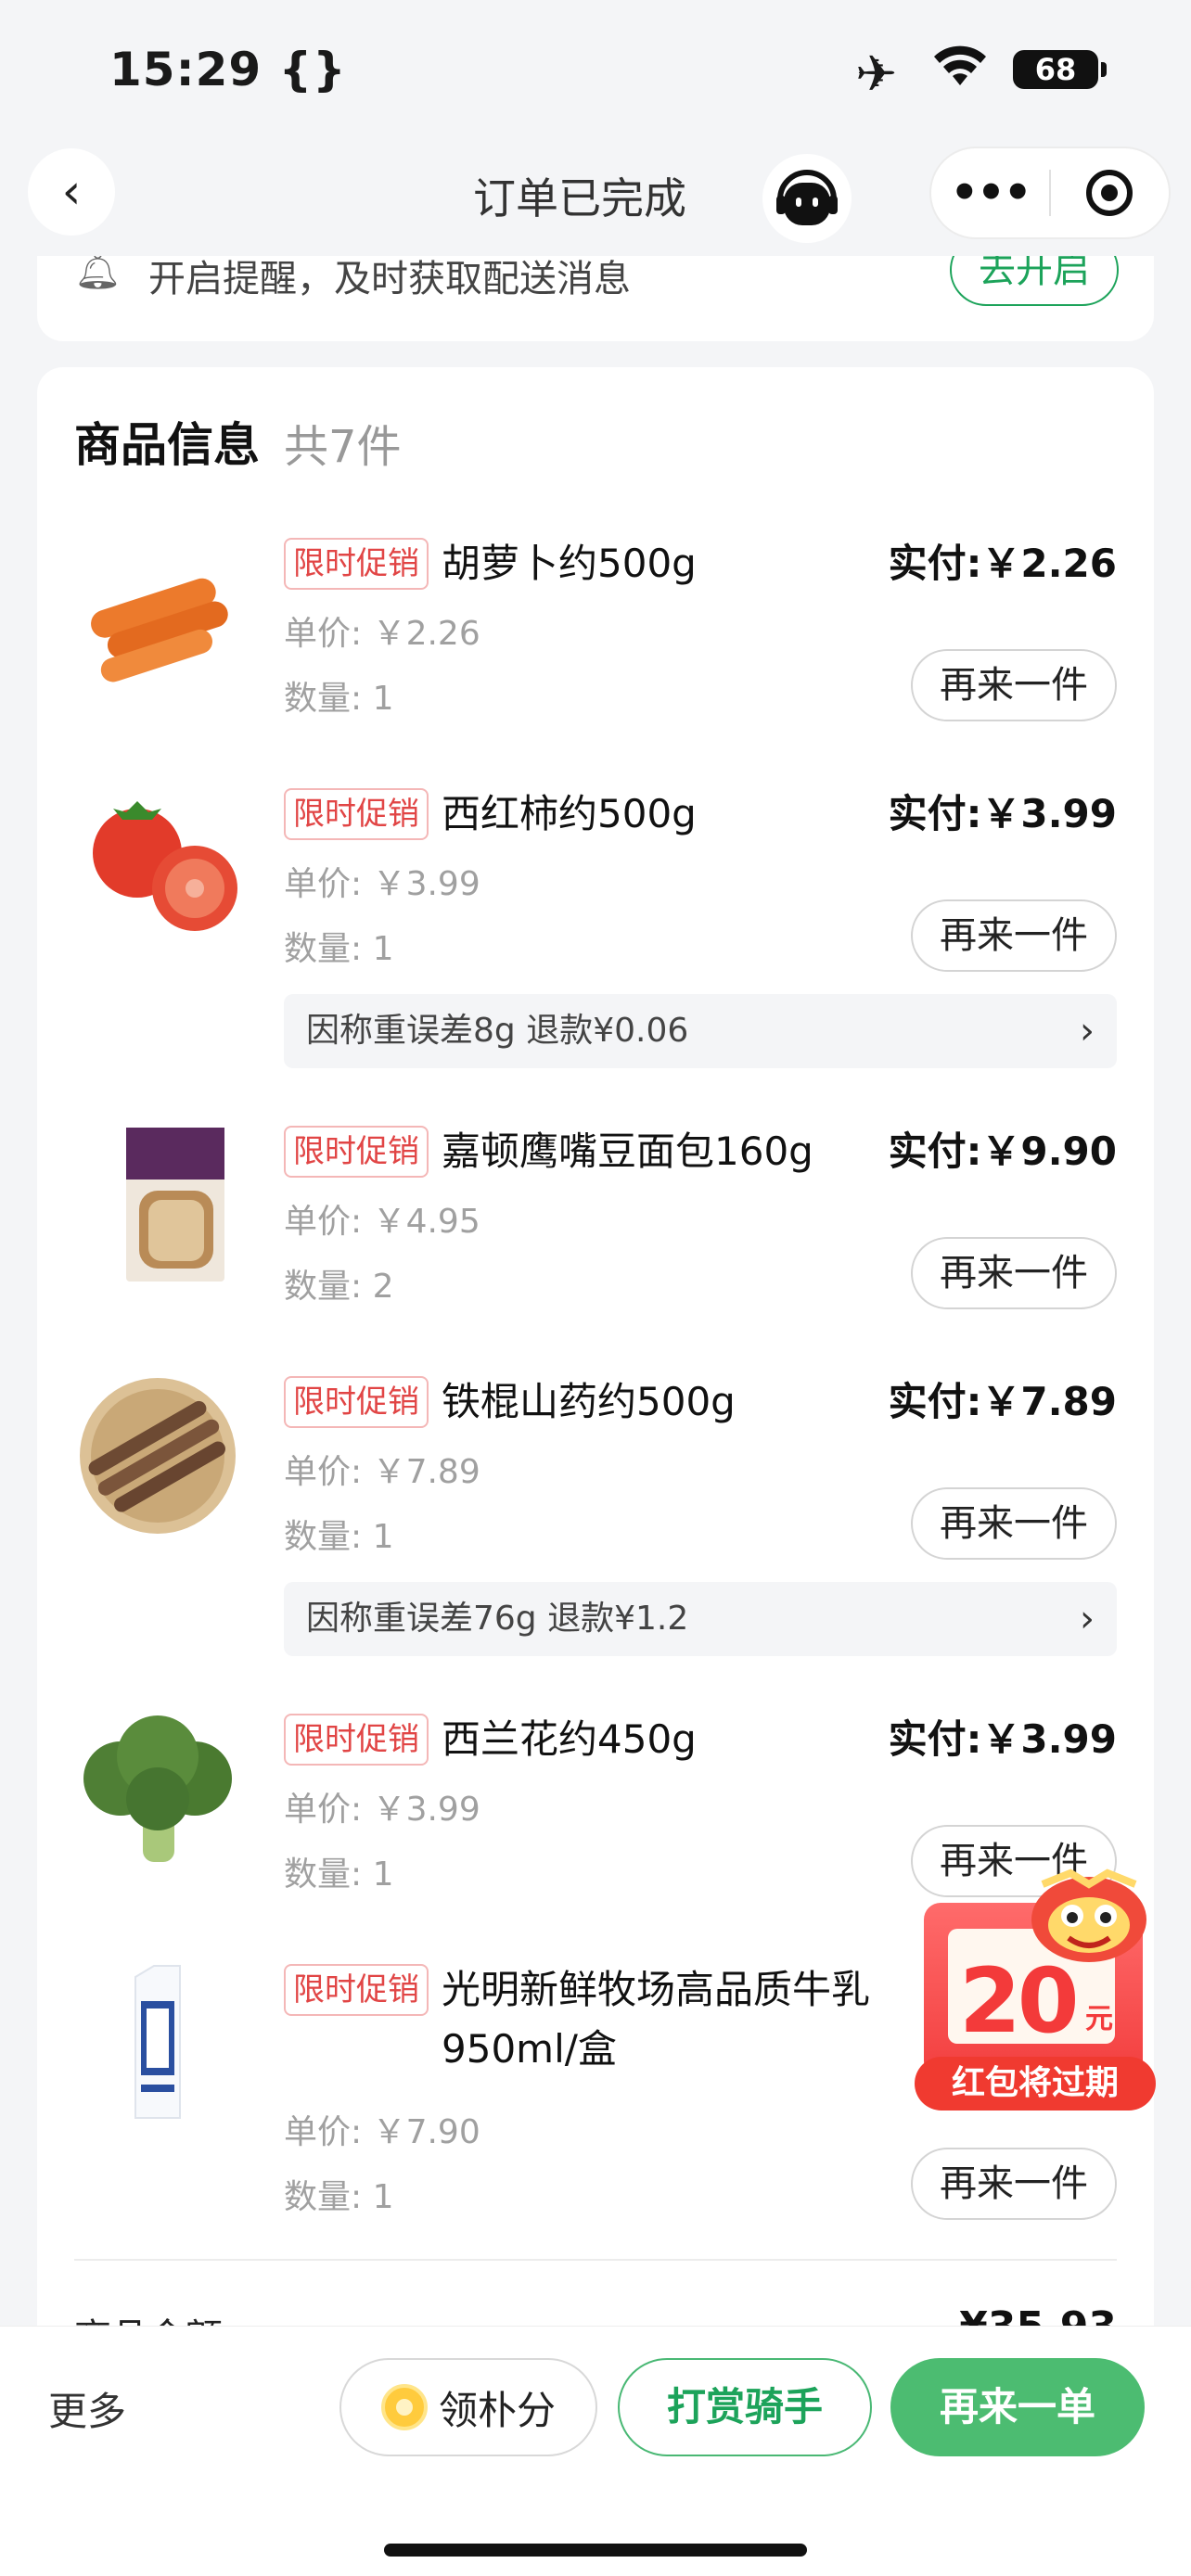  I want to click on reorder-button: 再来一单, so click(1018, 2407).